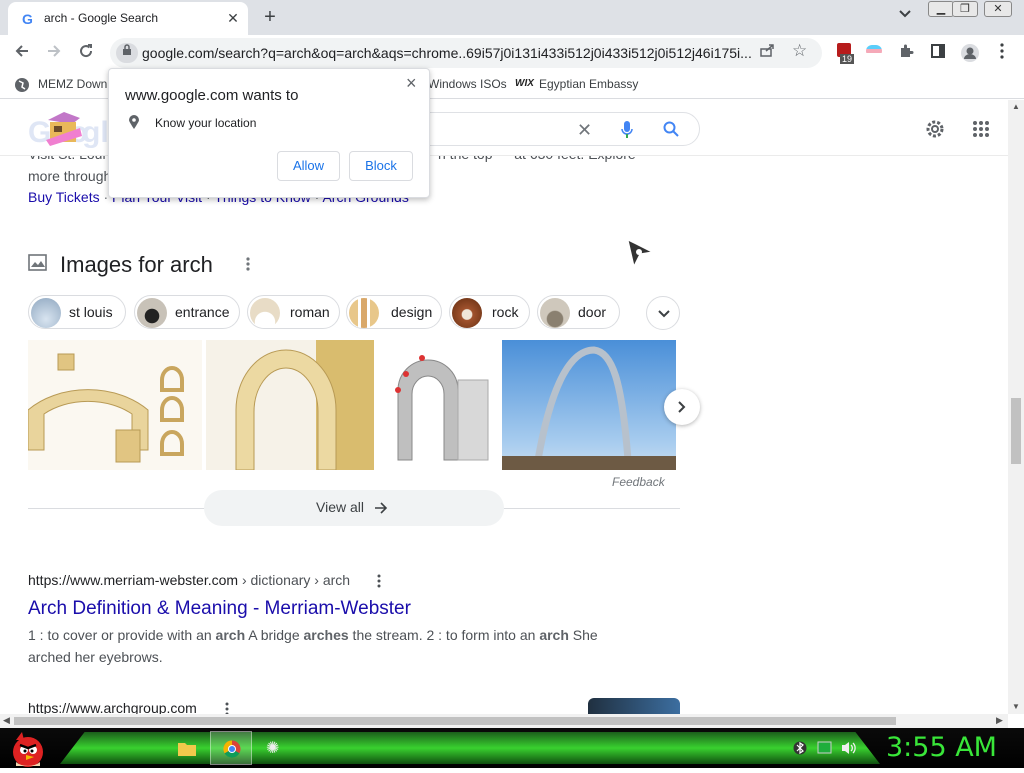 This screenshot has height=773, width=1024. What do you see at coordinates (206, 123) in the screenshot?
I see `permission-text: Know your location` at bounding box center [206, 123].